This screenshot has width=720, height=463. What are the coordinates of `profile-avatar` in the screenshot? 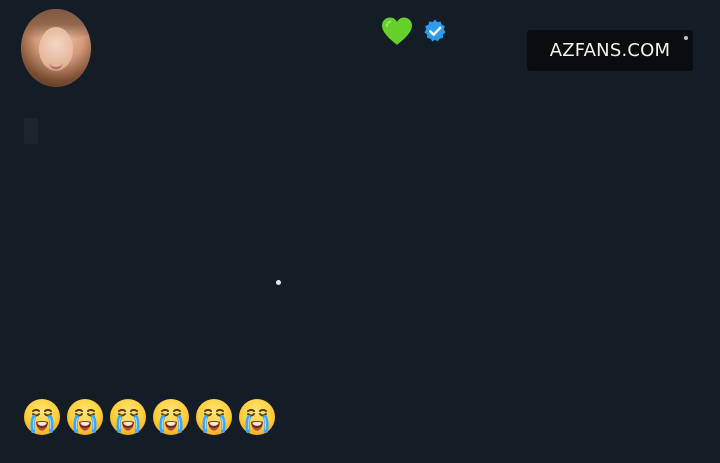 It's located at (56, 48).